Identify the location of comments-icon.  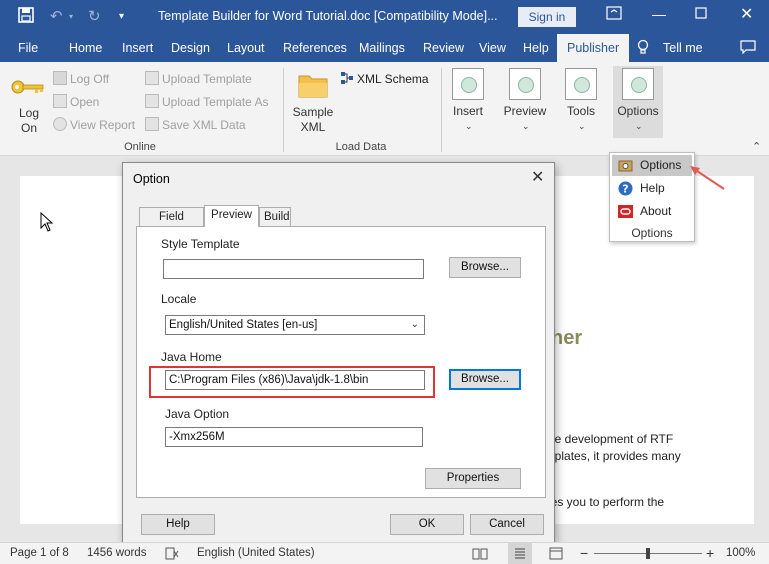
(748, 48).